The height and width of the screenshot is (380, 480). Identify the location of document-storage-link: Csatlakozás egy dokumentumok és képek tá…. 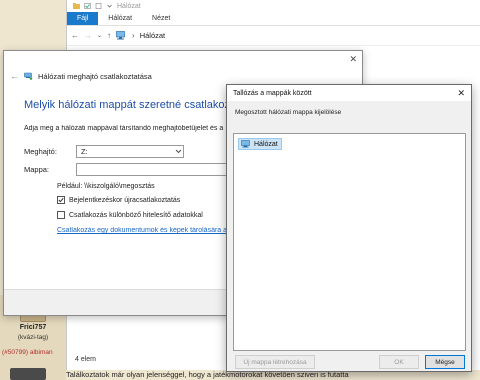
(143, 230).